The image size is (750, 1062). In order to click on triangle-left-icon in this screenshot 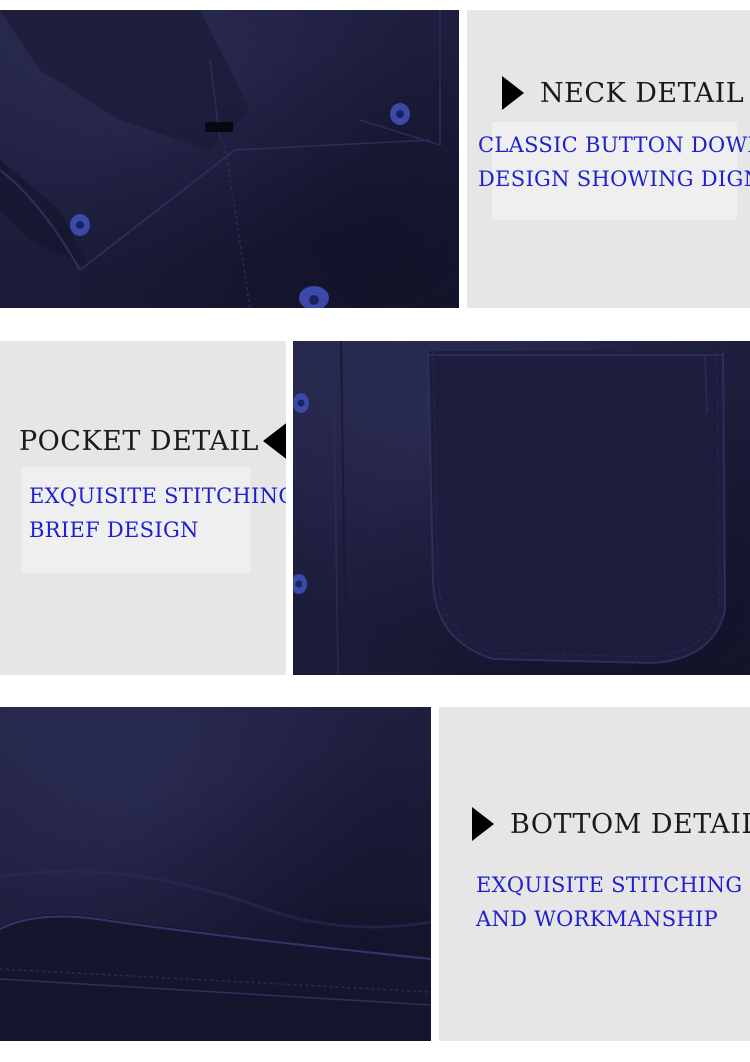, I will do `click(274, 441)`.